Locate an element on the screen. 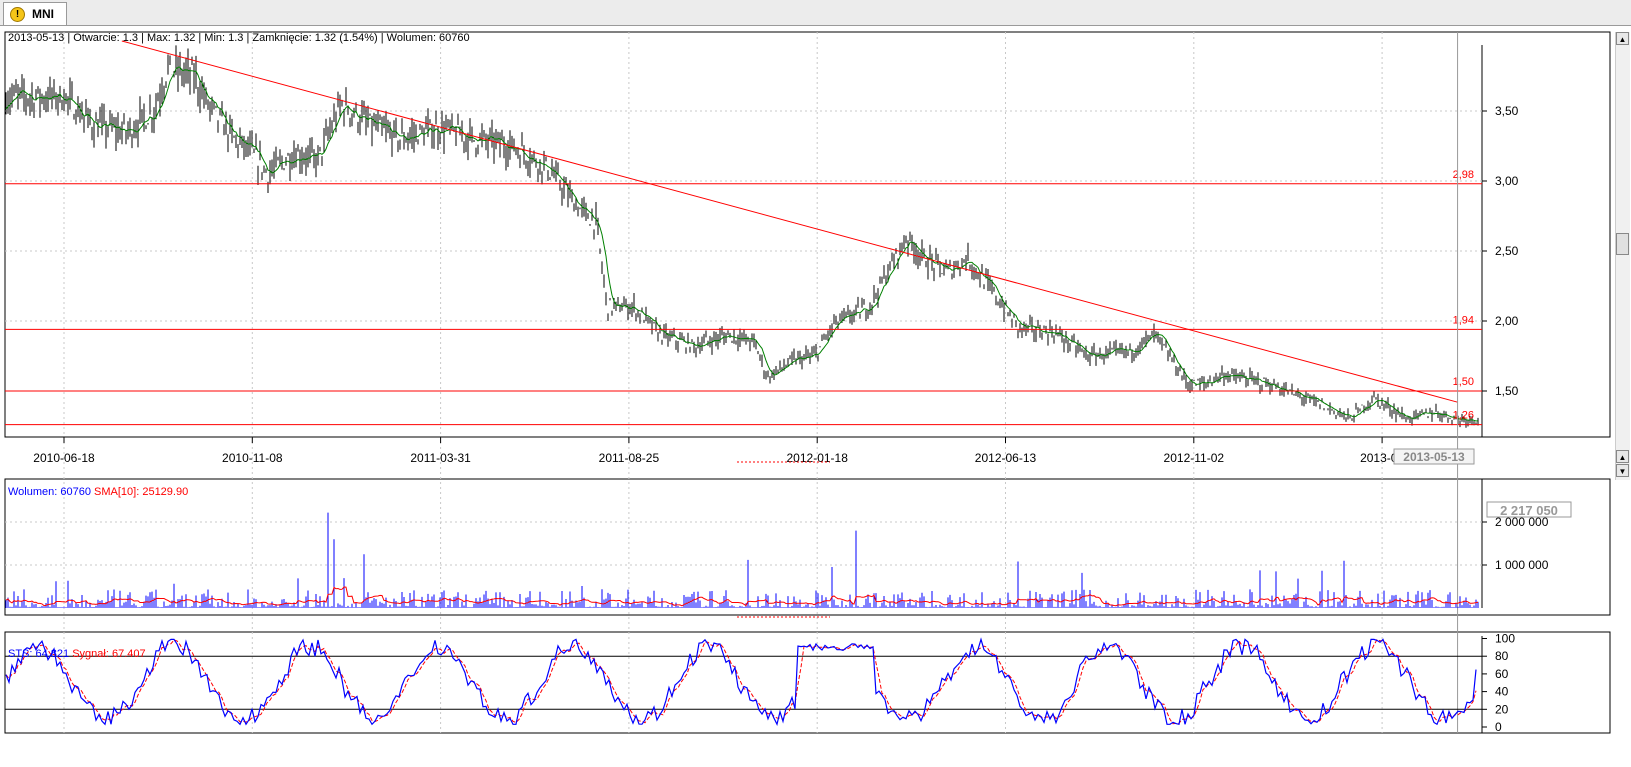  level-label: 1,94 is located at coordinates (1463, 320).